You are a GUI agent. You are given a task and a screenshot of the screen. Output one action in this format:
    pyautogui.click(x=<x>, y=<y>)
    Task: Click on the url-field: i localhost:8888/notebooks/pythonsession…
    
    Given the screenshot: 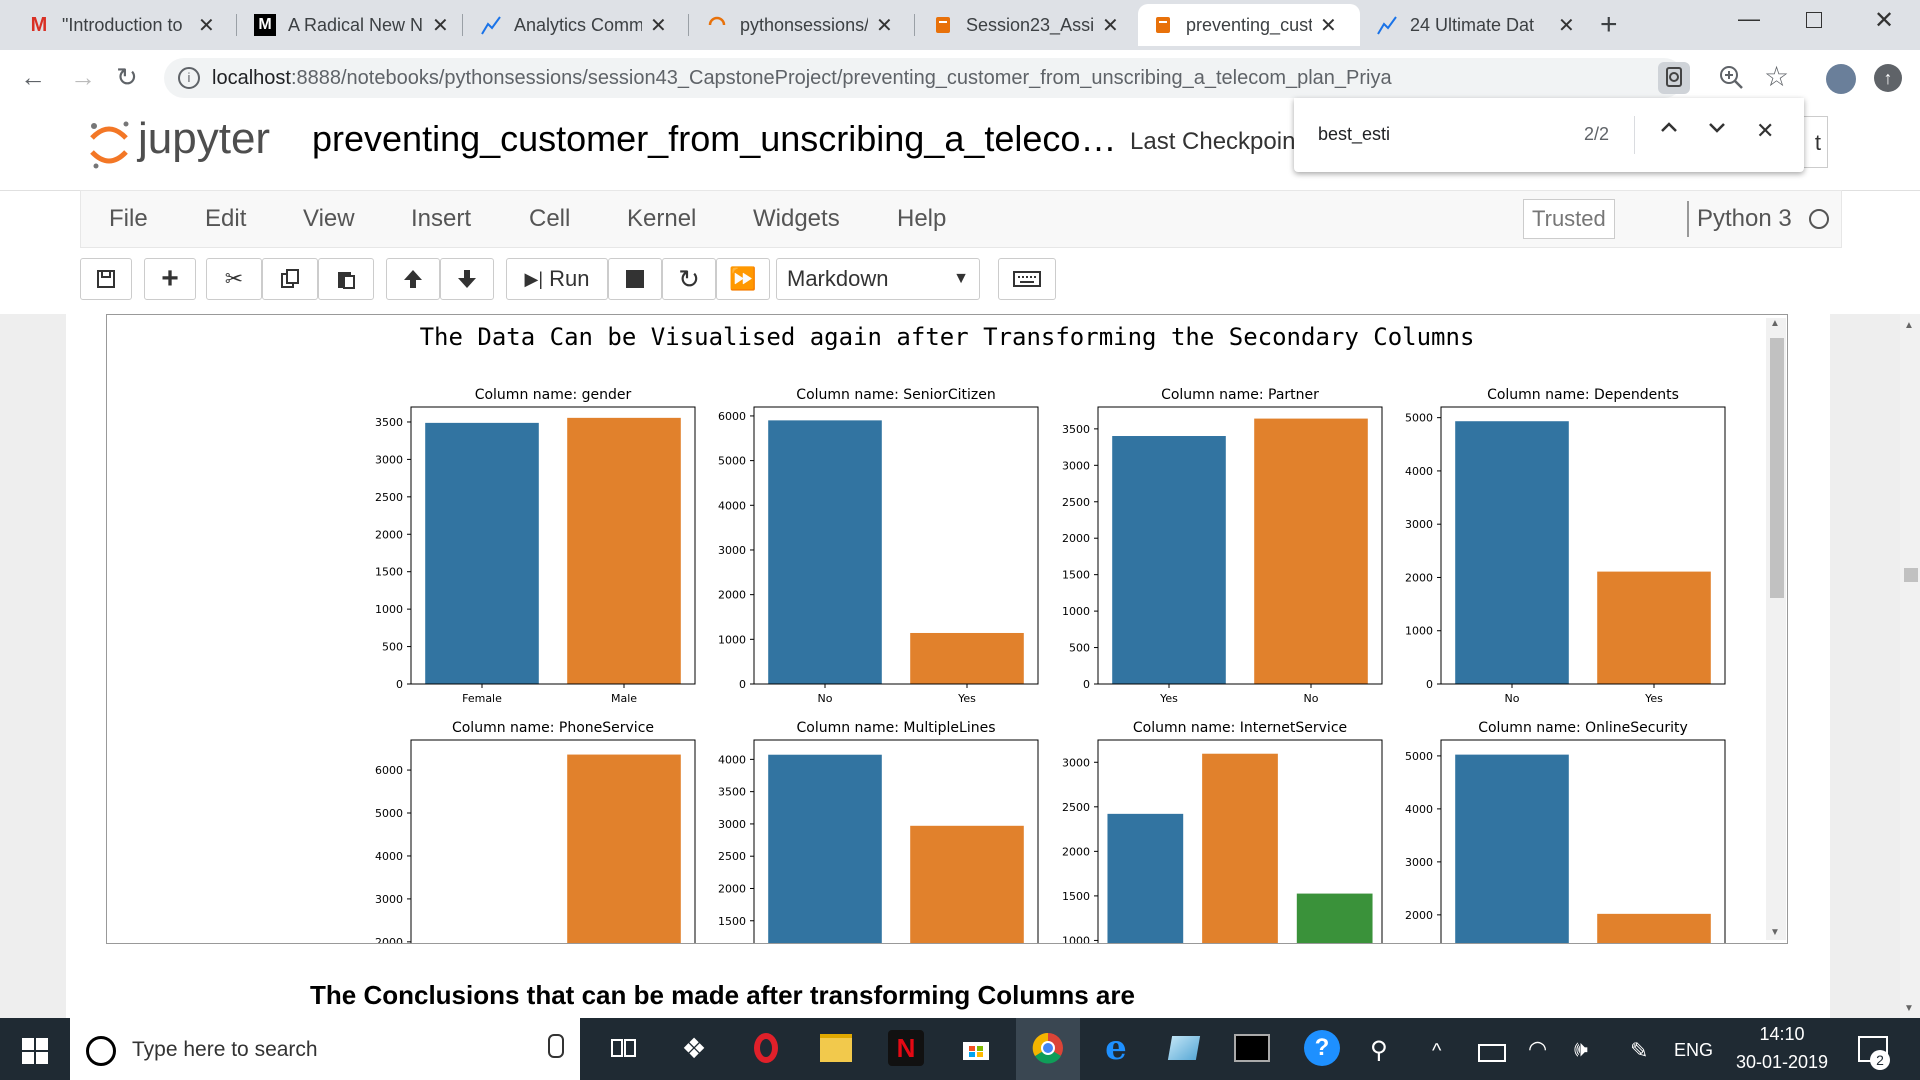 What is the action you would take?
    pyautogui.click(x=927, y=78)
    